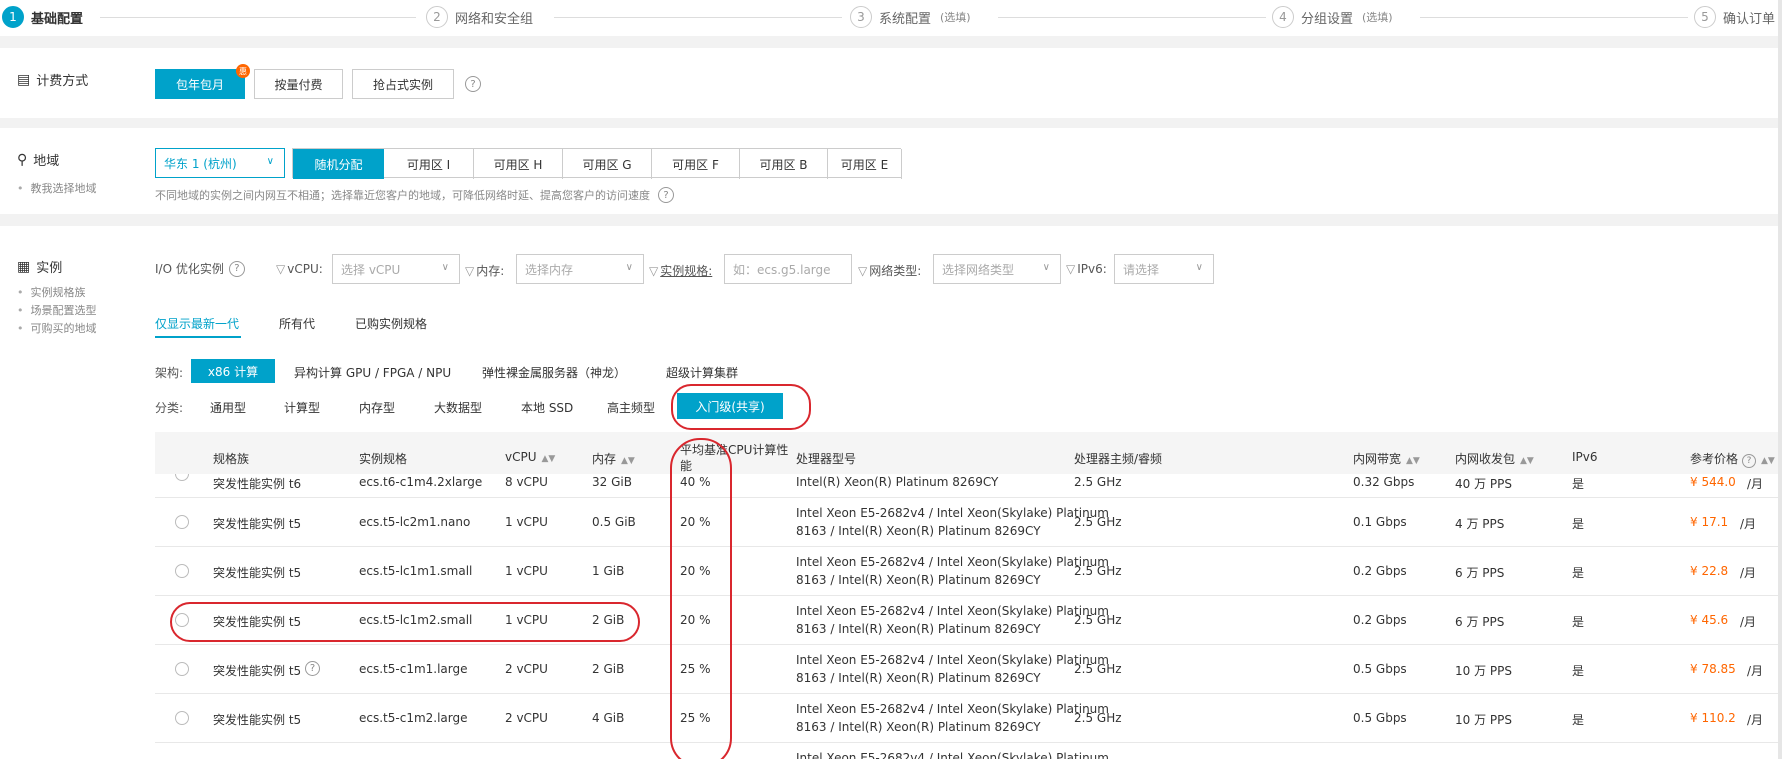 The height and width of the screenshot is (759, 1782). Describe the element at coordinates (46, 161) in the screenshot. I see `region-title-text: 地域` at that location.